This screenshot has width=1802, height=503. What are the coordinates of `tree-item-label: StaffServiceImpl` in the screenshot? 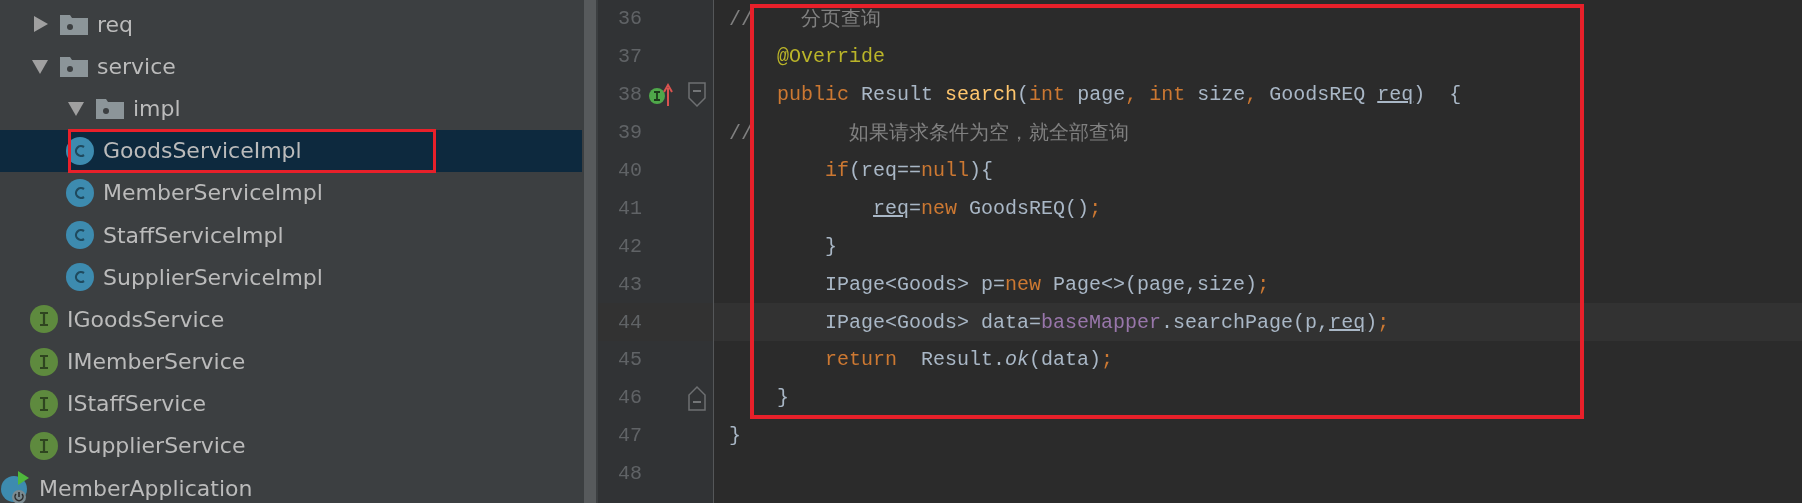 It's located at (193, 235).